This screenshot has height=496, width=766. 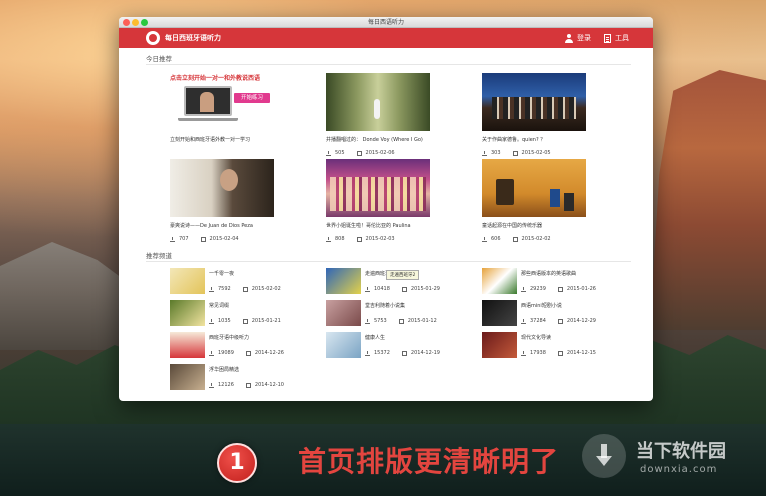 What do you see at coordinates (538, 289) in the screenshot?
I see `download-count: 29239` at bounding box center [538, 289].